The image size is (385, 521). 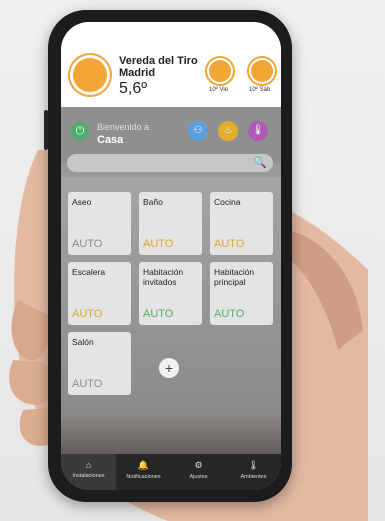 I want to click on nav-label: Ajustes, so click(x=198, y=477).